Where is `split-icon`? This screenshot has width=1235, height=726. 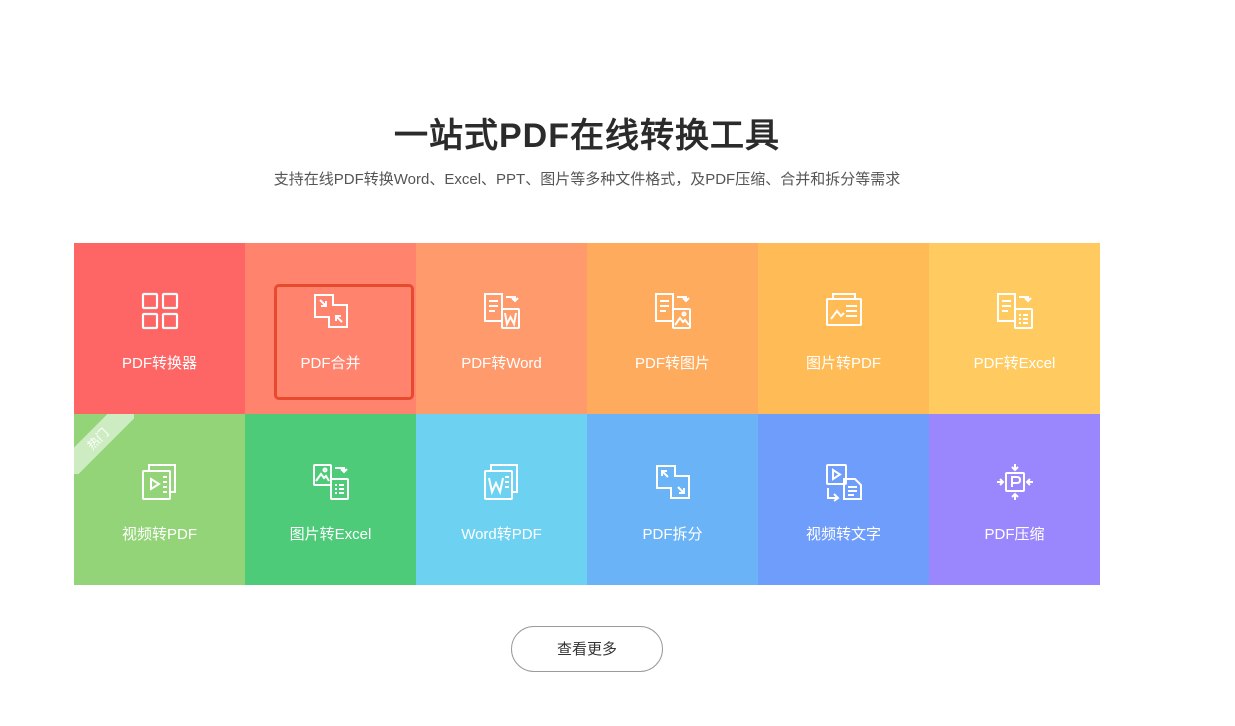 split-icon is located at coordinates (672, 482).